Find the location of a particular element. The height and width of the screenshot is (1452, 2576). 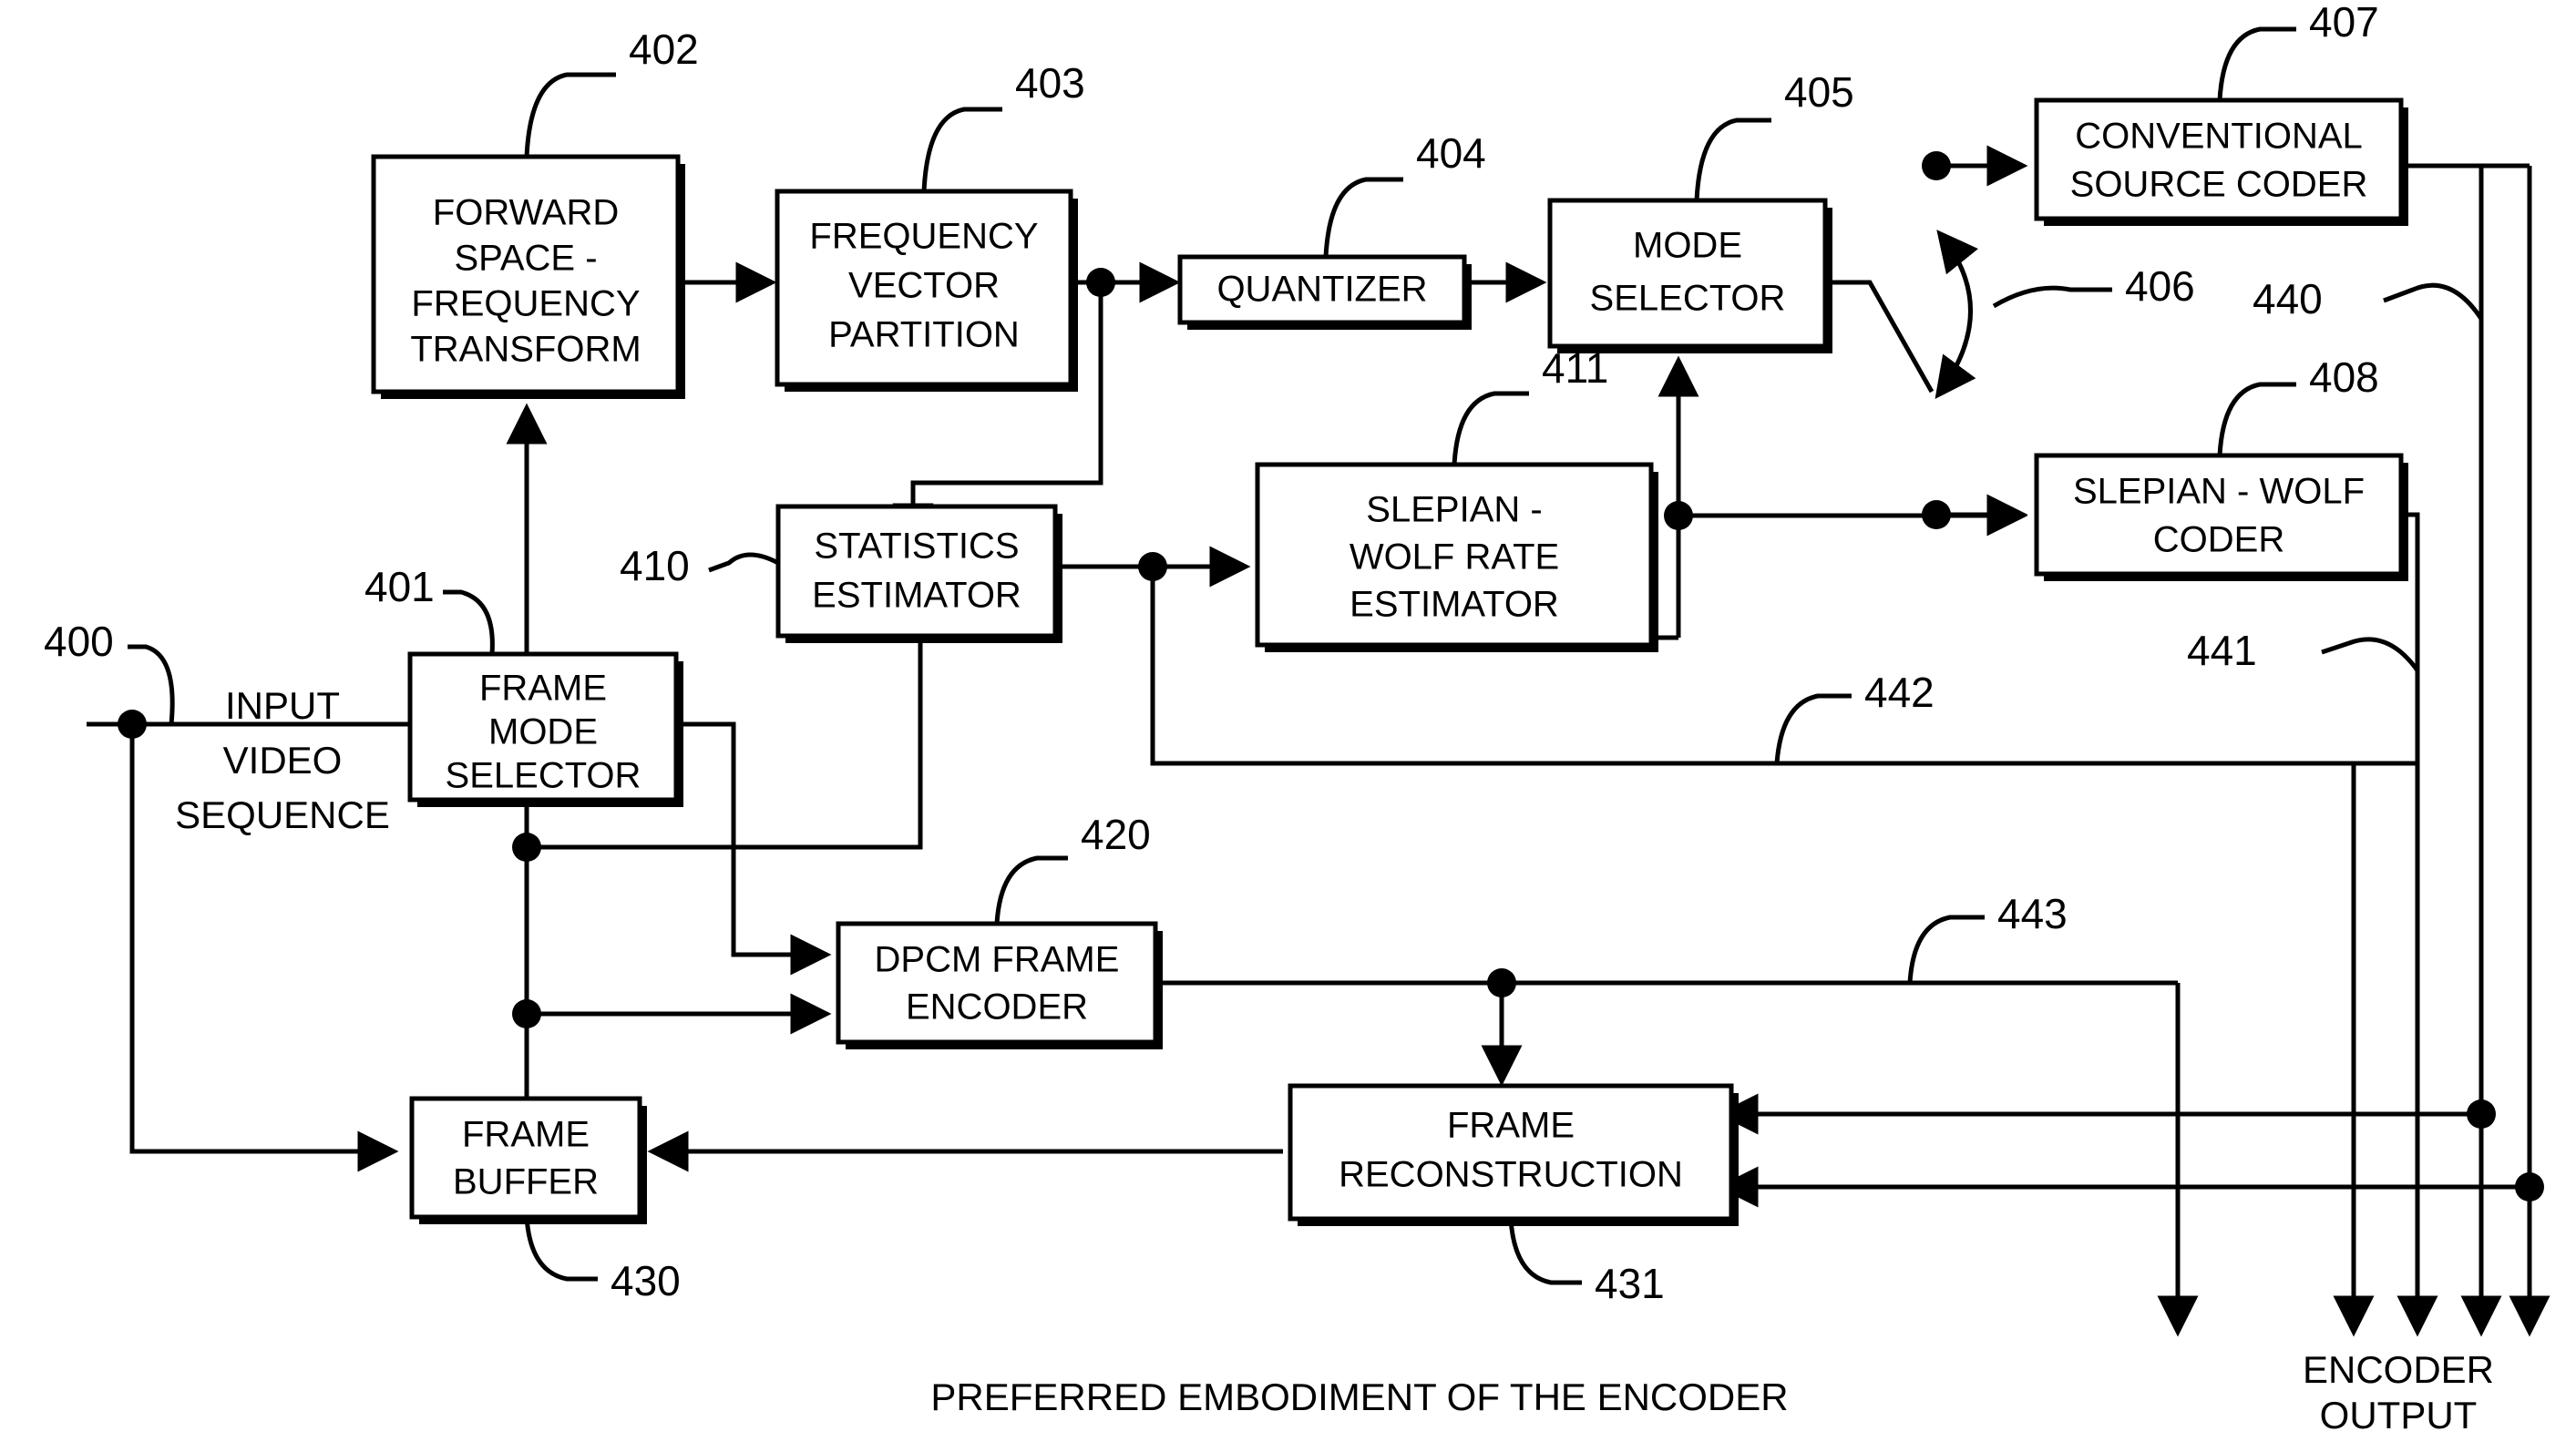

ref-numeral-420: 420 is located at coordinates (1116, 834).